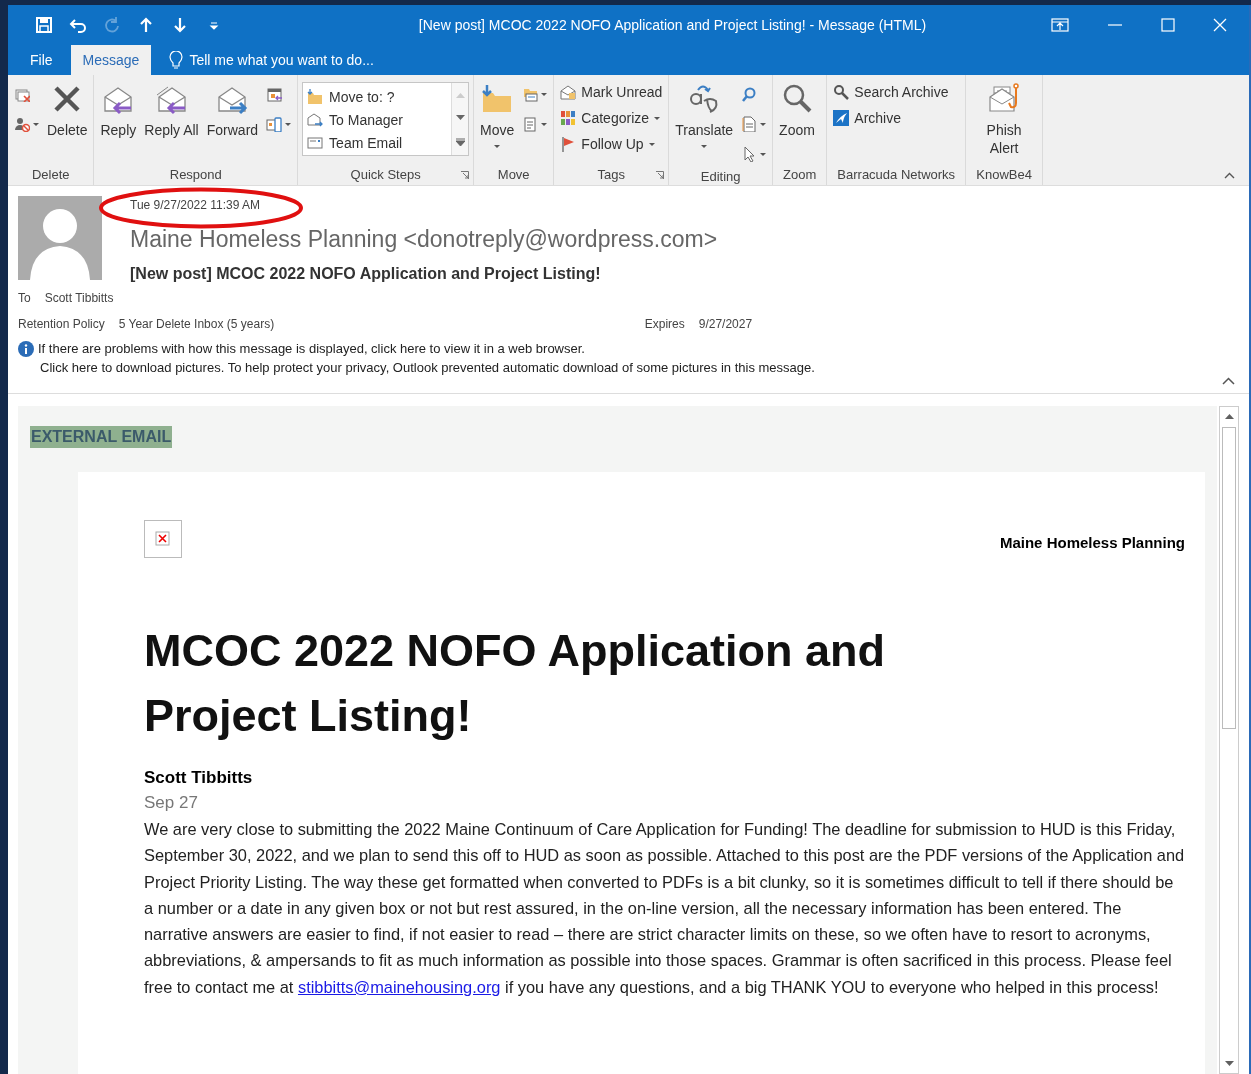 The width and height of the screenshot is (1251, 1074). I want to click on ribbon-button: Forward, so click(232, 111).